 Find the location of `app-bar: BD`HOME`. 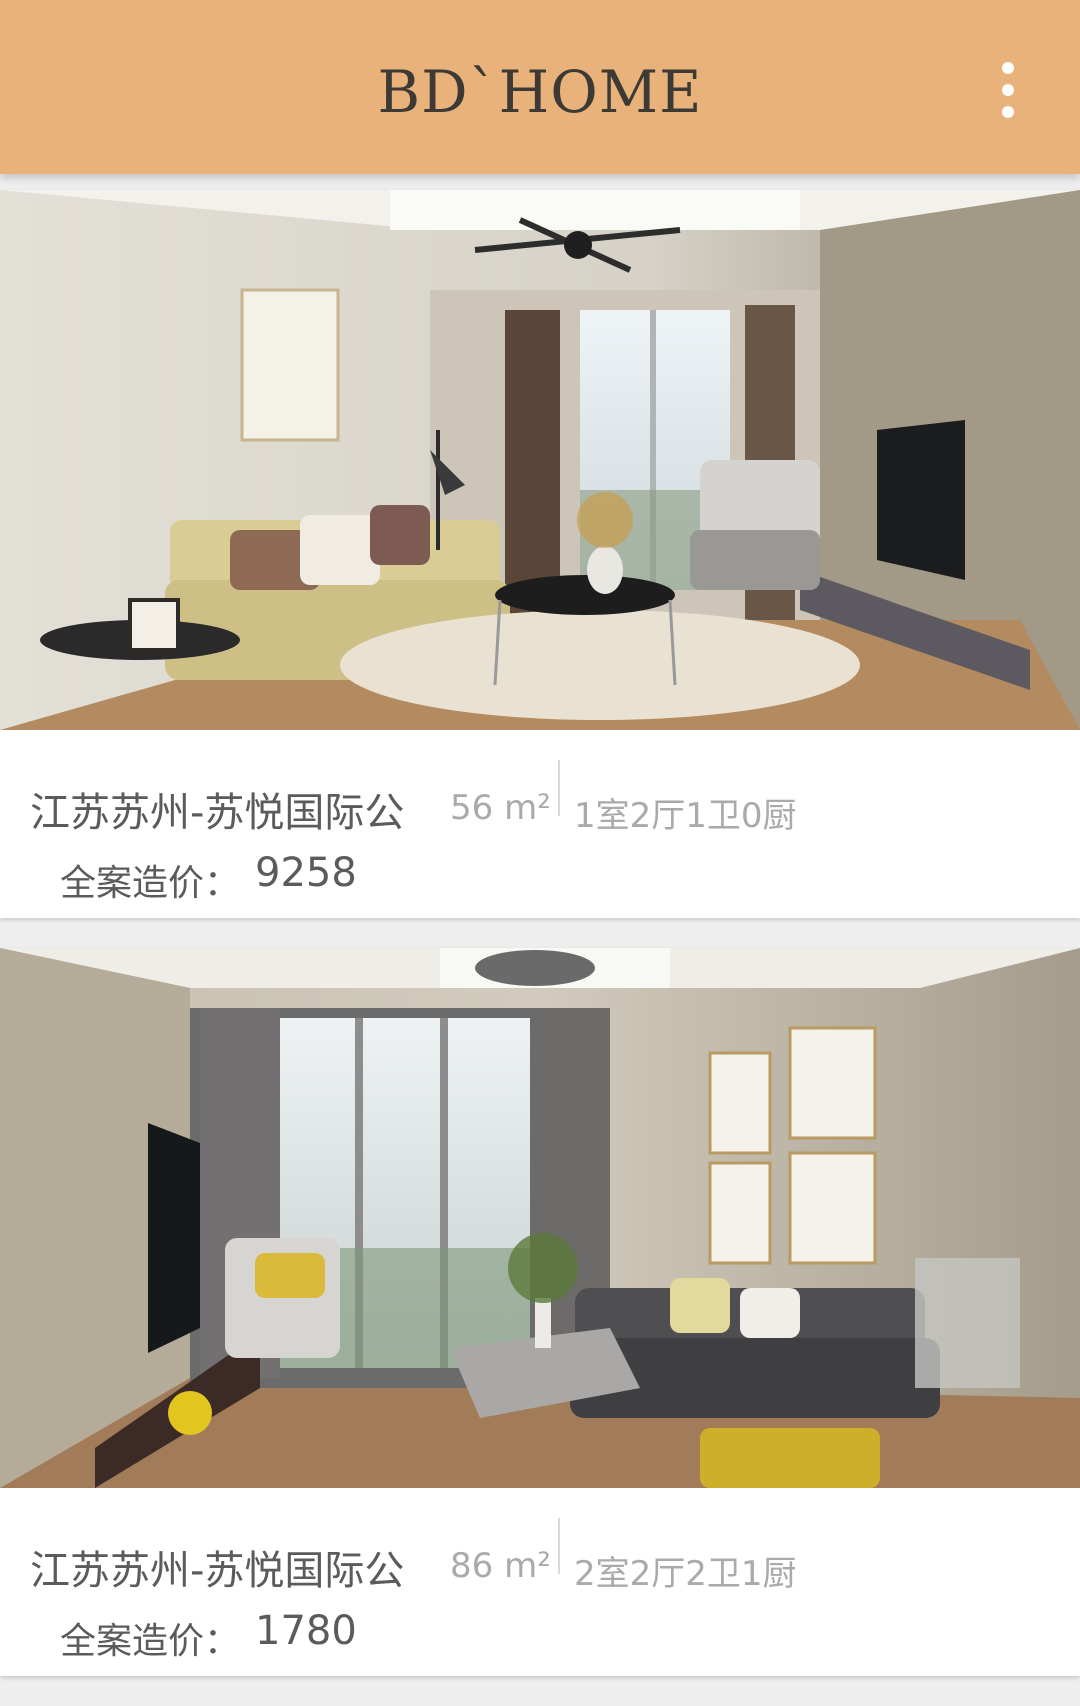

app-bar: BD`HOME is located at coordinates (540, 87).